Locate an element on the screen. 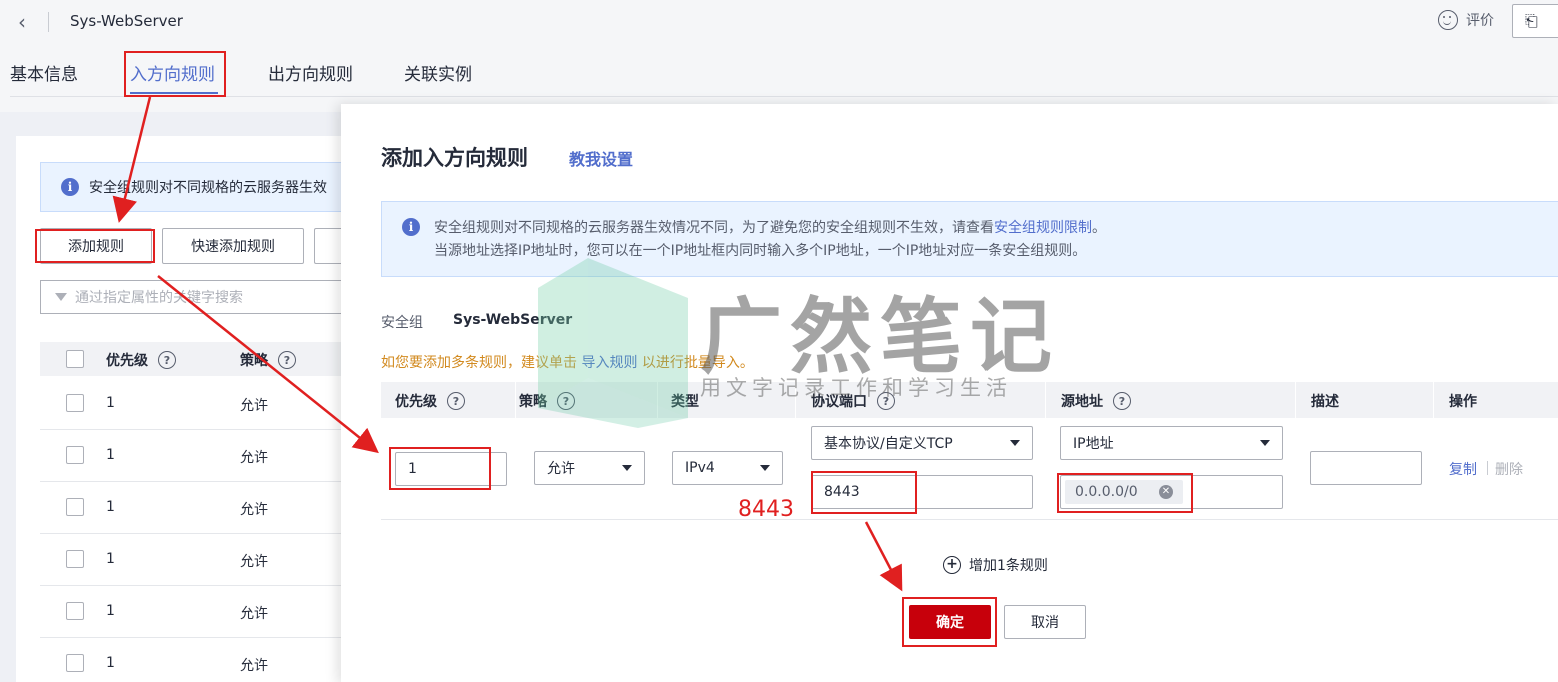 The image size is (1558, 682). col-priority: 优先级 ? is located at coordinates (430, 401).